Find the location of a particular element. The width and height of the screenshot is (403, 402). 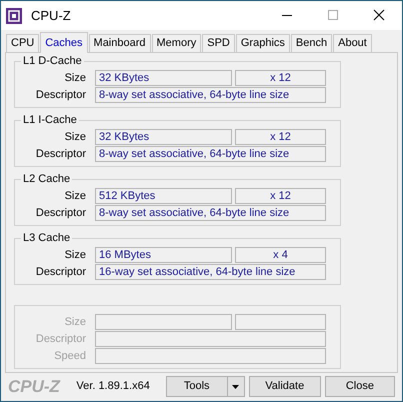

validate-button: Validate is located at coordinates (284, 386).